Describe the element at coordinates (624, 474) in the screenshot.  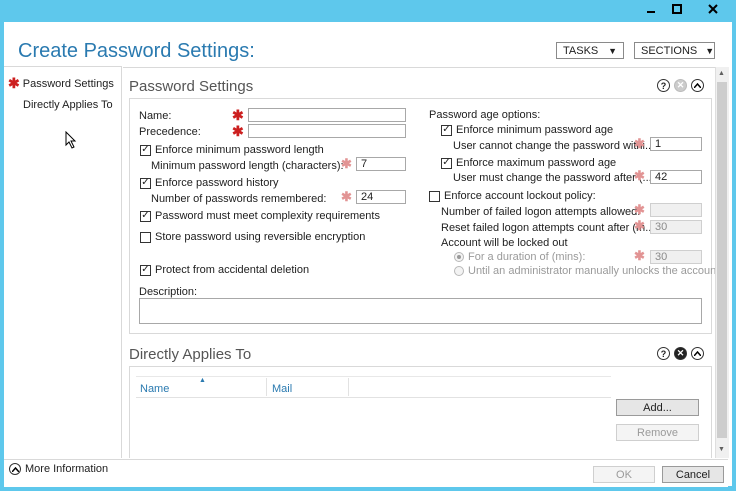
I see `ok-button: OK` at that location.